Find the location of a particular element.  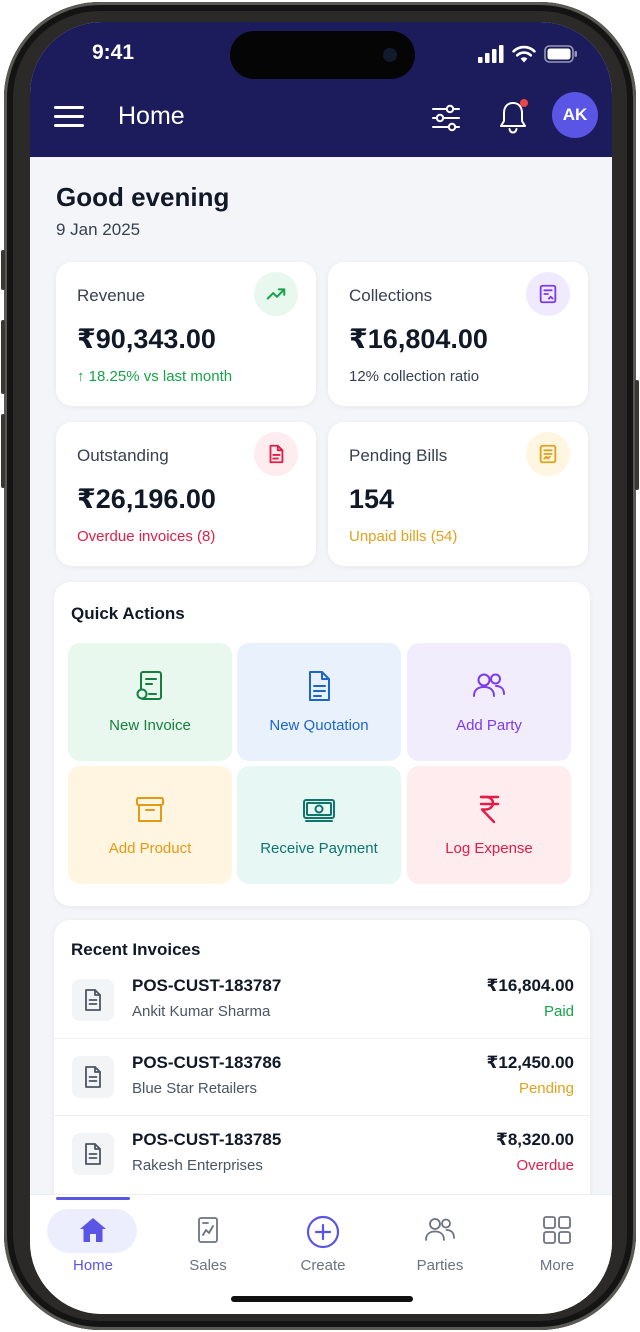

banknote-icon is located at coordinates (319, 809).